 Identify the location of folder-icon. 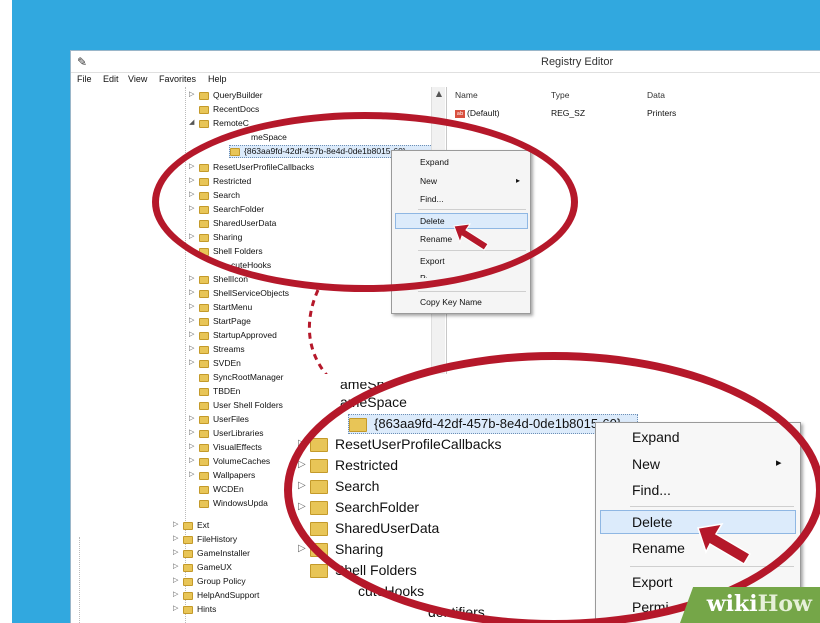
(319, 571).